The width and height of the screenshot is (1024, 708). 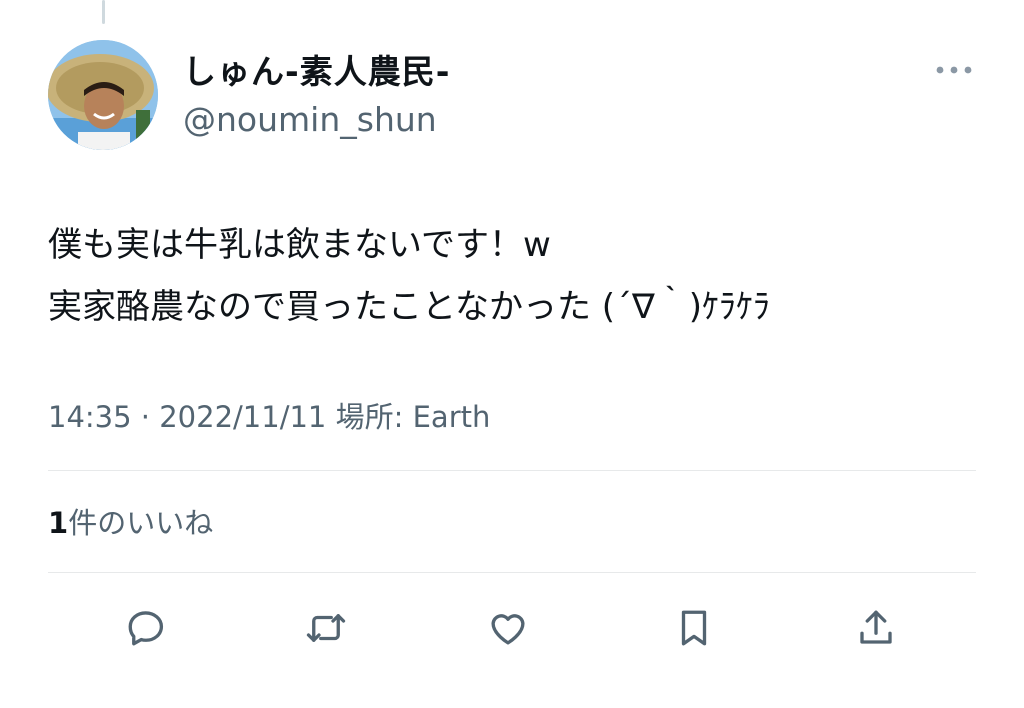 I want to click on bookmark-icon, so click(x=694, y=628).